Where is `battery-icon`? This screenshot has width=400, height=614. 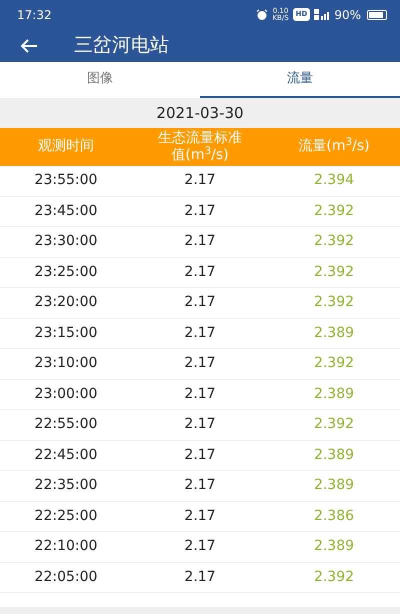
battery-icon is located at coordinates (377, 15).